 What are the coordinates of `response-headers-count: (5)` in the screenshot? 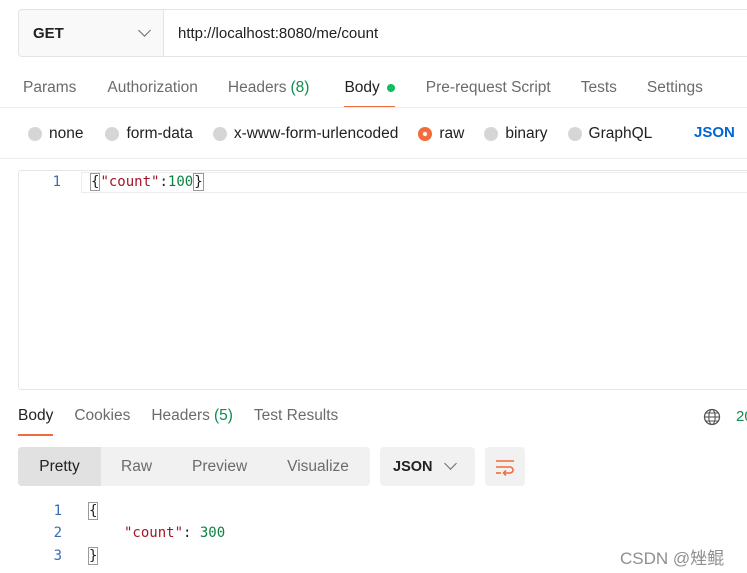 It's located at (223, 415).